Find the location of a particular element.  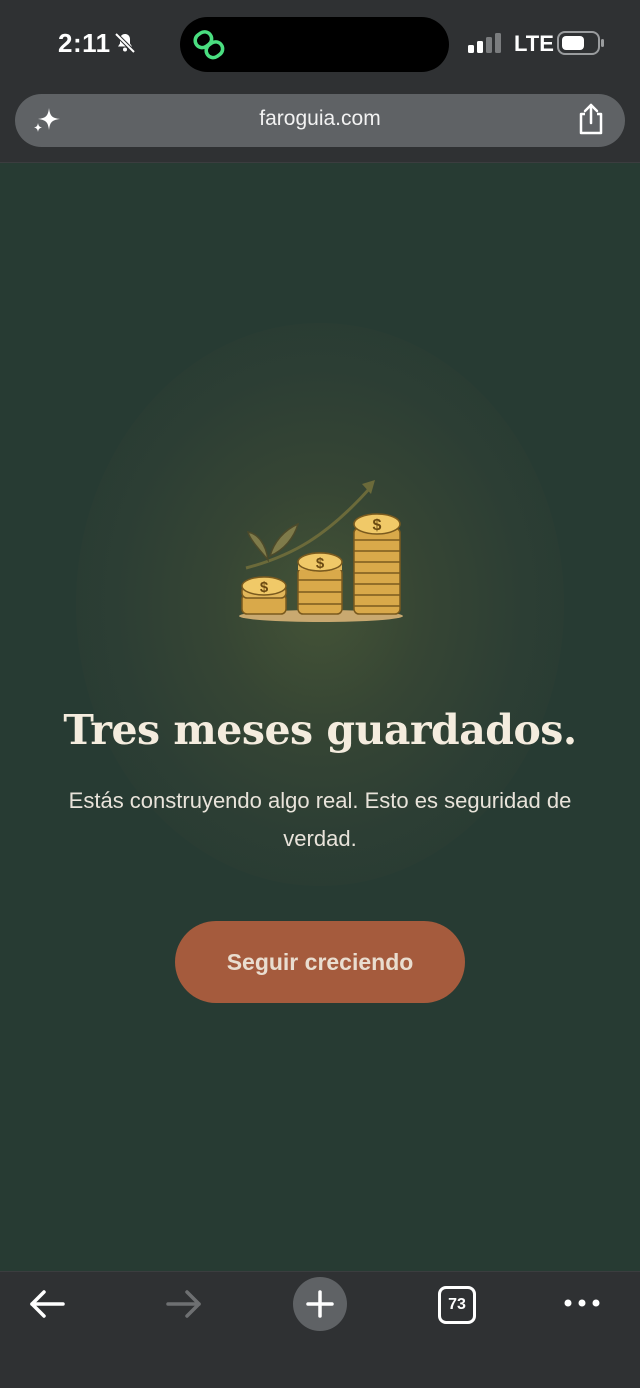

link-icon is located at coordinates (209, 45).